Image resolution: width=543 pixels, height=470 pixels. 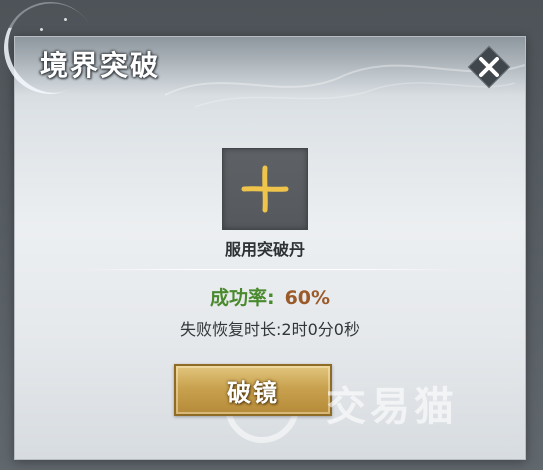 What do you see at coordinates (100, 65) in the screenshot?
I see `dialog-title: 境界突破` at bounding box center [100, 65].